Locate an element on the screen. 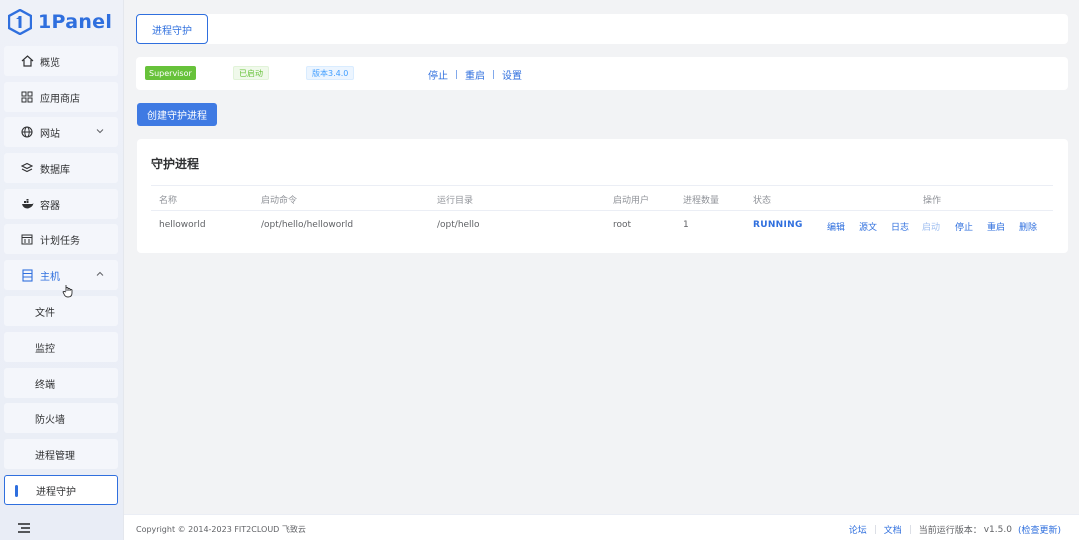 This screenshot has height=540, width=1079. sidebar-item-app-store: 应用商店 is located at coordinates (61, 97).